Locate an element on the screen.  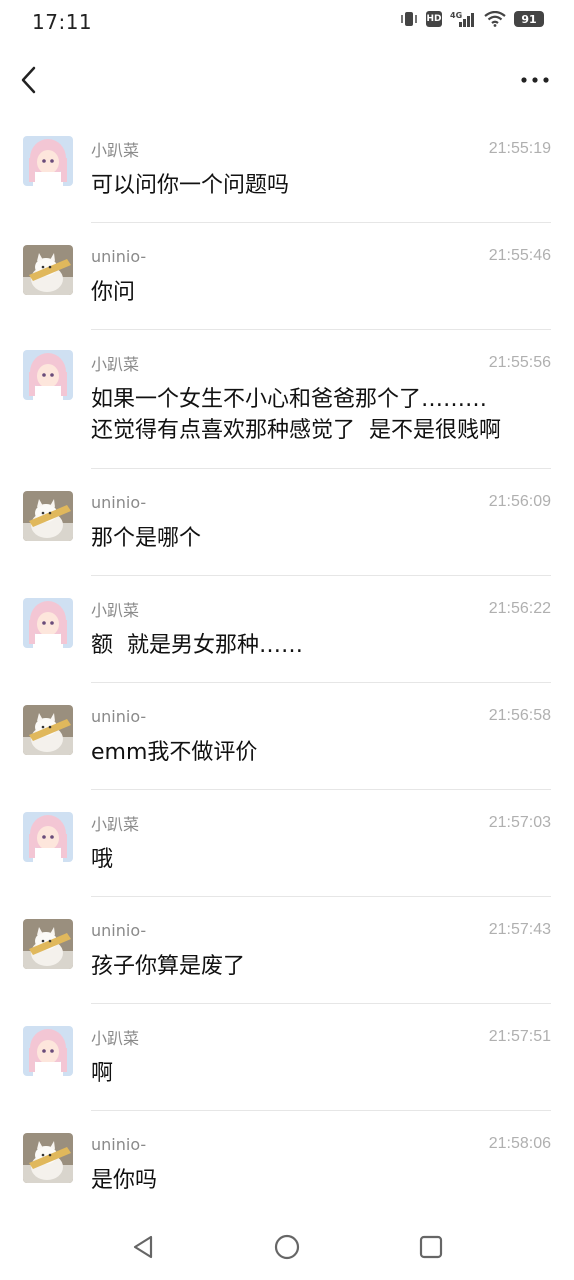
chat-message: uninio- 21:58:06 是你吗 is located at coordinates (287, 1162).